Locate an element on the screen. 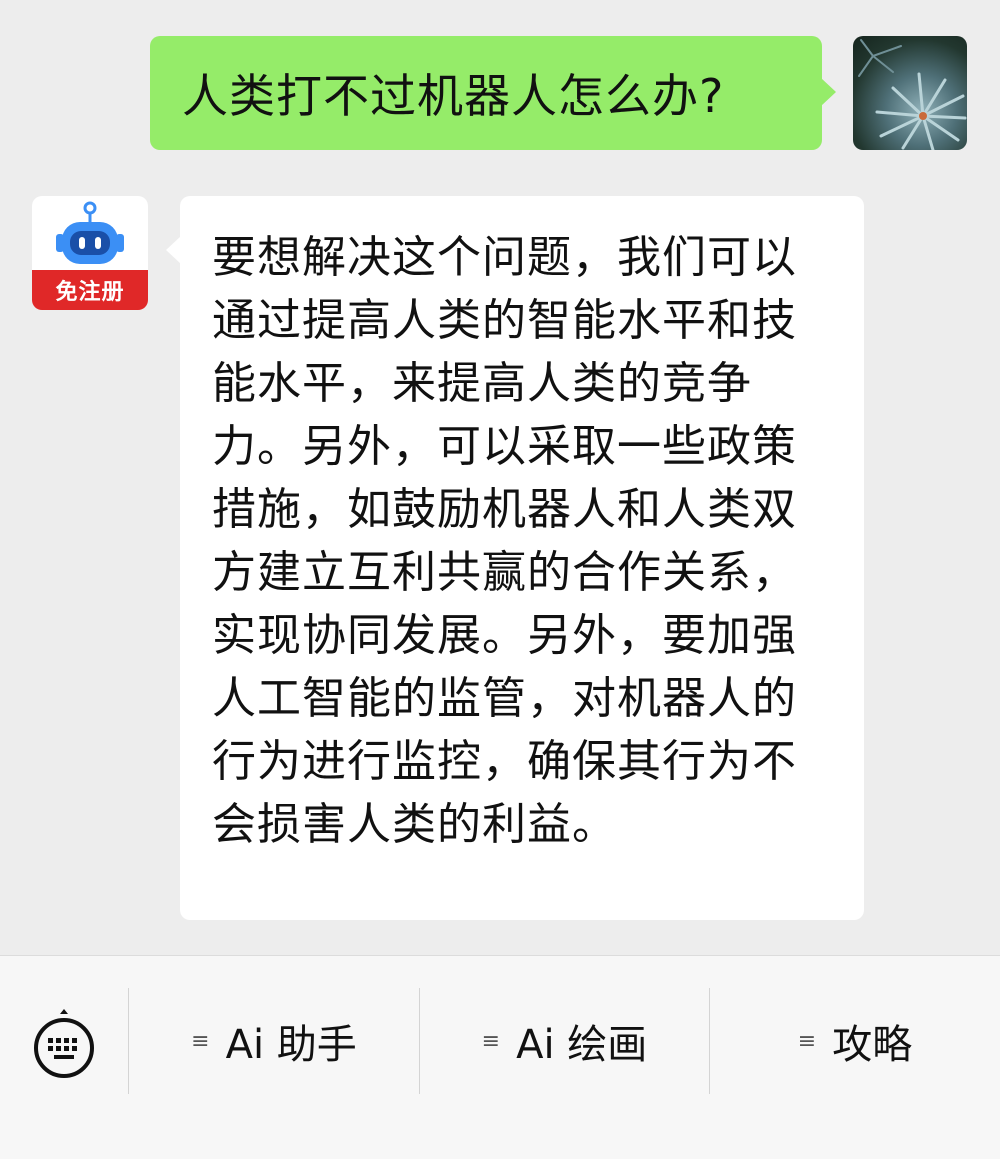 This screenshot has height=1159, width=1000. menu-item-label: Ai 绘画 is located at coordinates (582, 1045).